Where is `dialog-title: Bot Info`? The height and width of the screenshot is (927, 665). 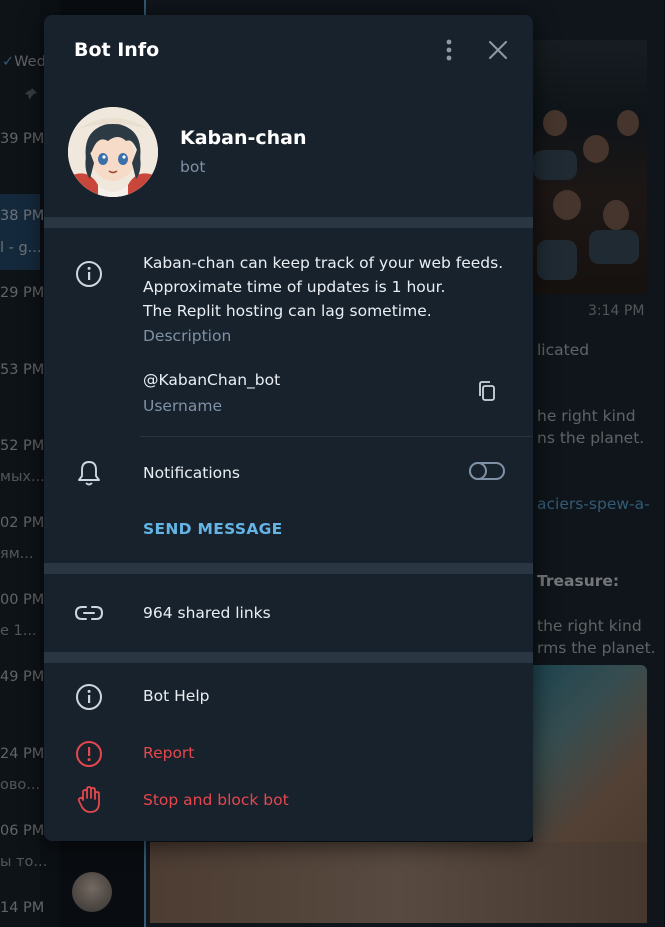 dialog-title: Bot Info is located at coordinates (117, 50).